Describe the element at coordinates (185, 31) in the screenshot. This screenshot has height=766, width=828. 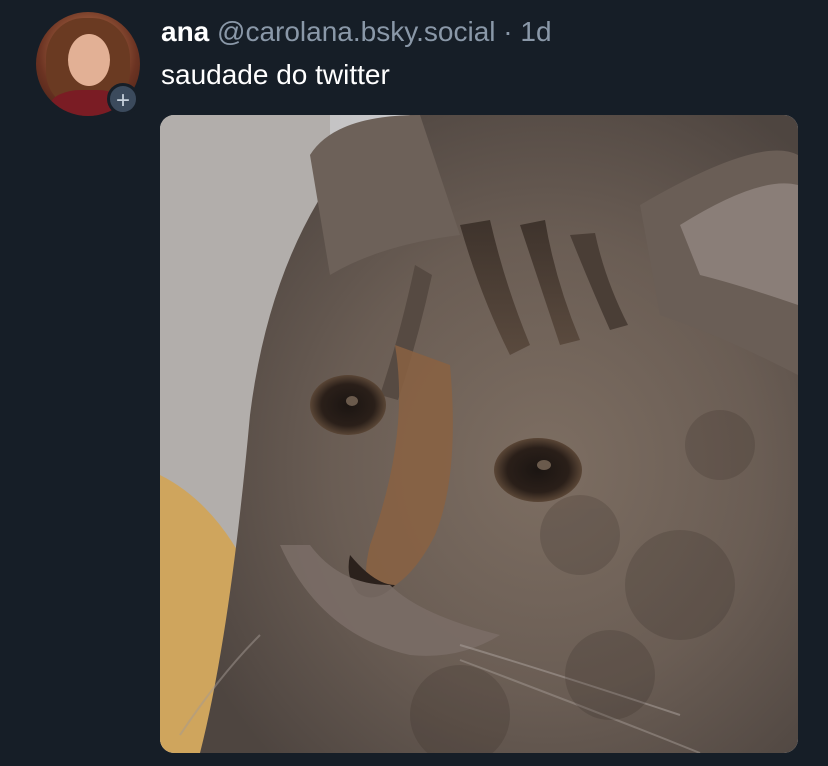
I see `author-display-name: ana` at that location.